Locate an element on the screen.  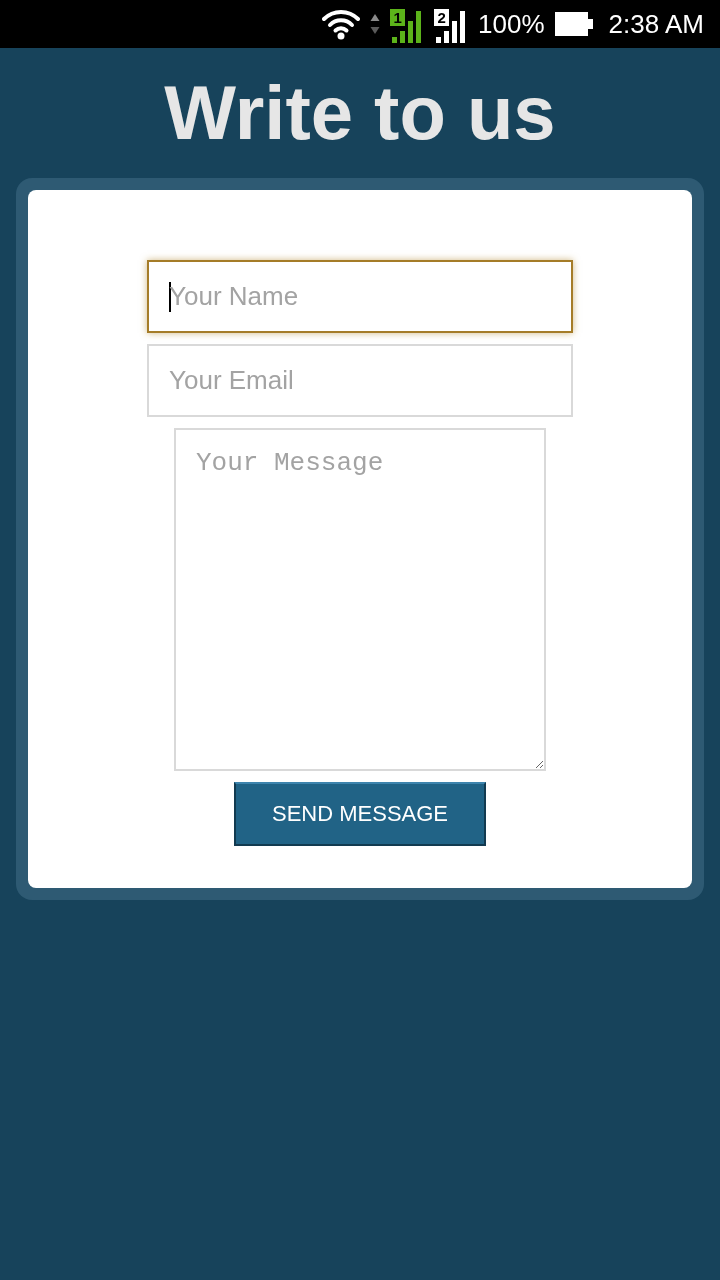
wifi-icon is located at coordinates (341, 24).